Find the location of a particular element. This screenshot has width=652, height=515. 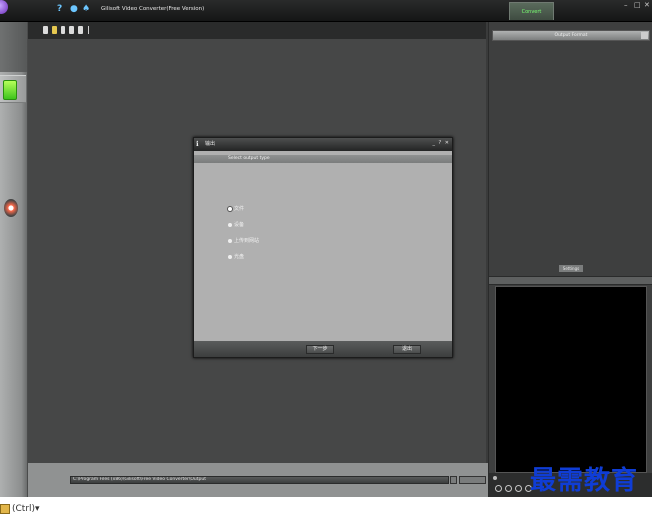

browse-button is located at coordinates (453, 480).